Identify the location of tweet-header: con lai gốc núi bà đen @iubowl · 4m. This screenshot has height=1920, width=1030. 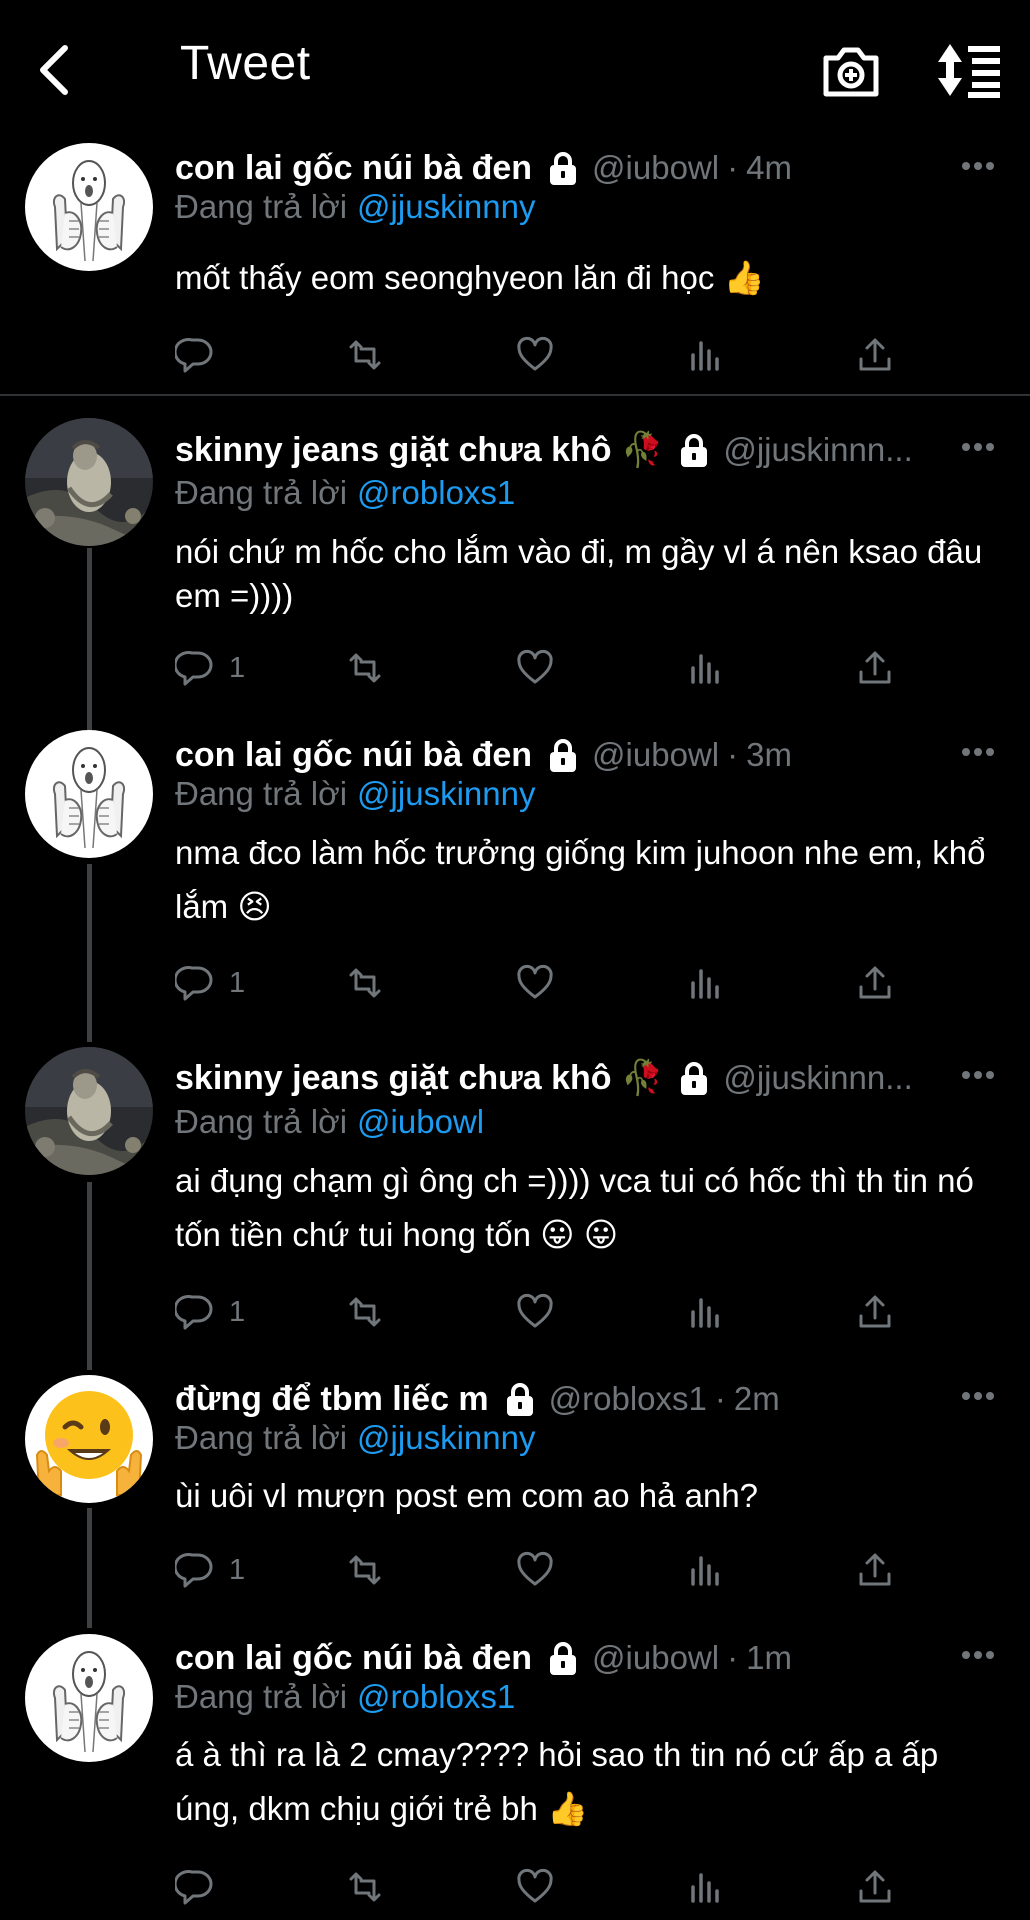
(587, 168).